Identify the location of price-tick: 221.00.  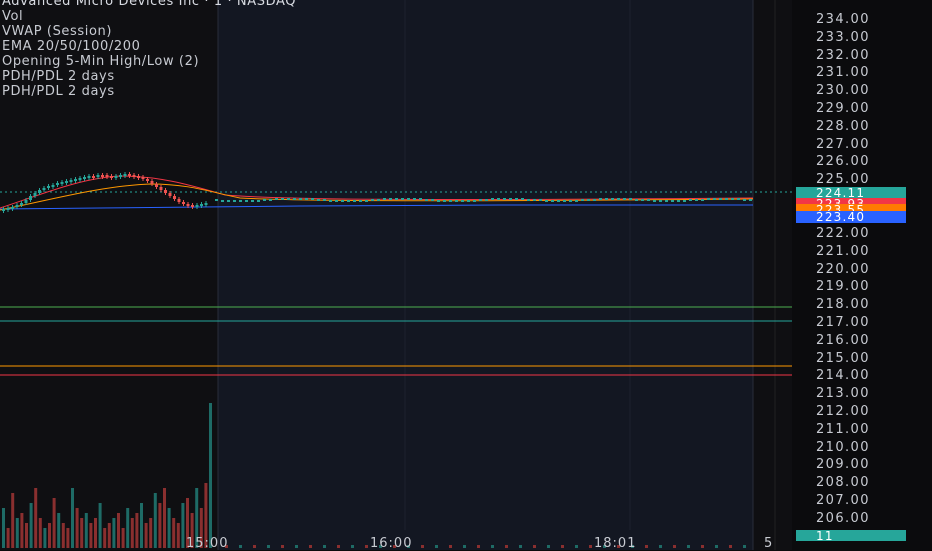
(843, 251).